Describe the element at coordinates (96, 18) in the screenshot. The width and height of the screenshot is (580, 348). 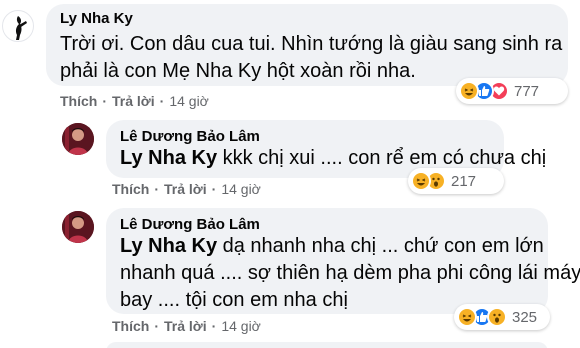
I see `comment-author: Ly Nha Ky` at that location.